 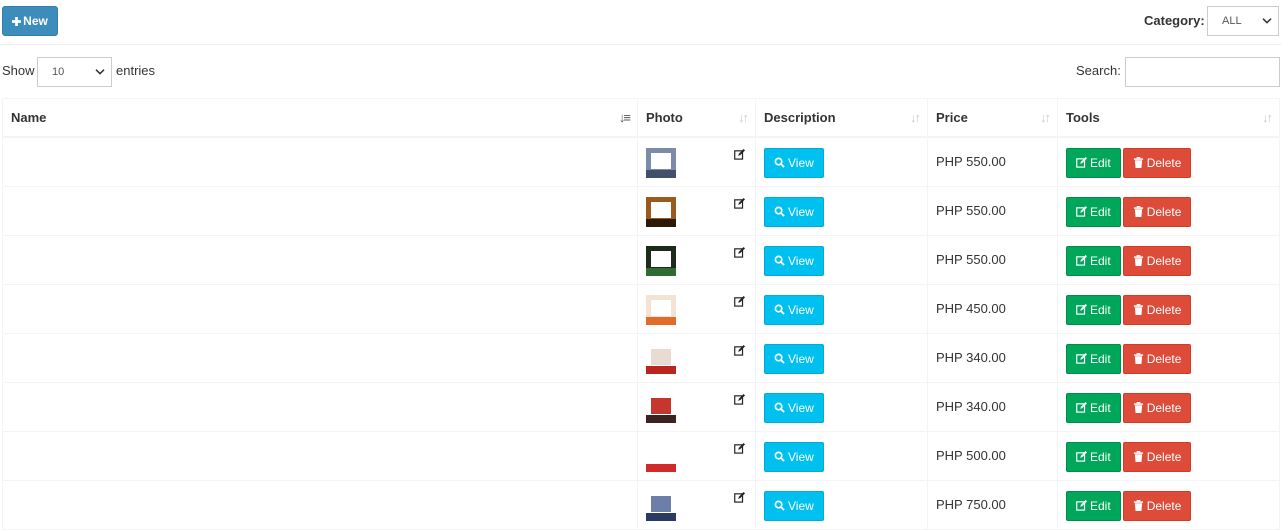 What do you see at coordinates (992, 406) in the screenshot?
I see `price-cell: PHP 340.00` at bounding box center [992, 406].